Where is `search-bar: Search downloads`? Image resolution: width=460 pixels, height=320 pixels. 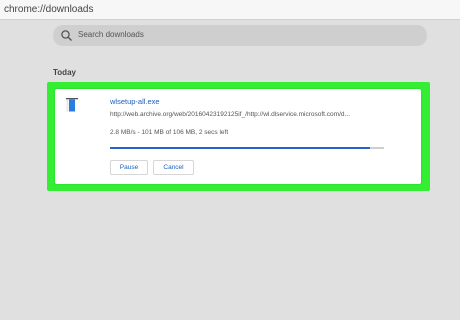 search-bar: Search downloads is located at coordinates (240, 35).